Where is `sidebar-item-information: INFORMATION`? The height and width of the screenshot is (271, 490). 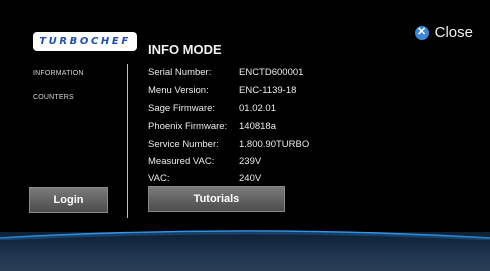 sidebar-item-information: INFORMATION is located at coordinates (58, 73).